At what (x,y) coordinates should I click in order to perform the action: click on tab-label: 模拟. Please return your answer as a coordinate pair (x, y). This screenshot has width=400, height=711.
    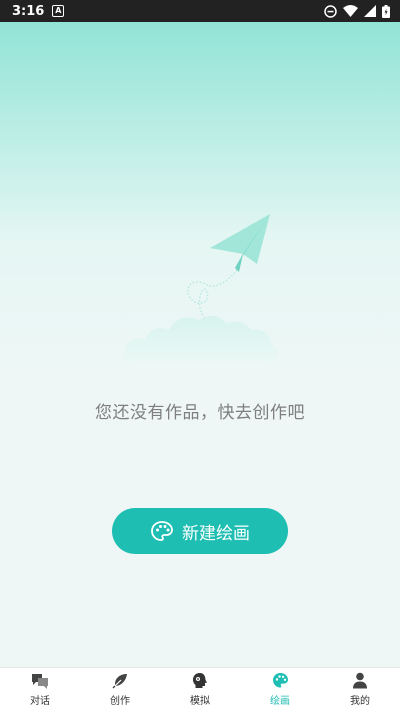
    Looking at the image, I should click on (200, 701).